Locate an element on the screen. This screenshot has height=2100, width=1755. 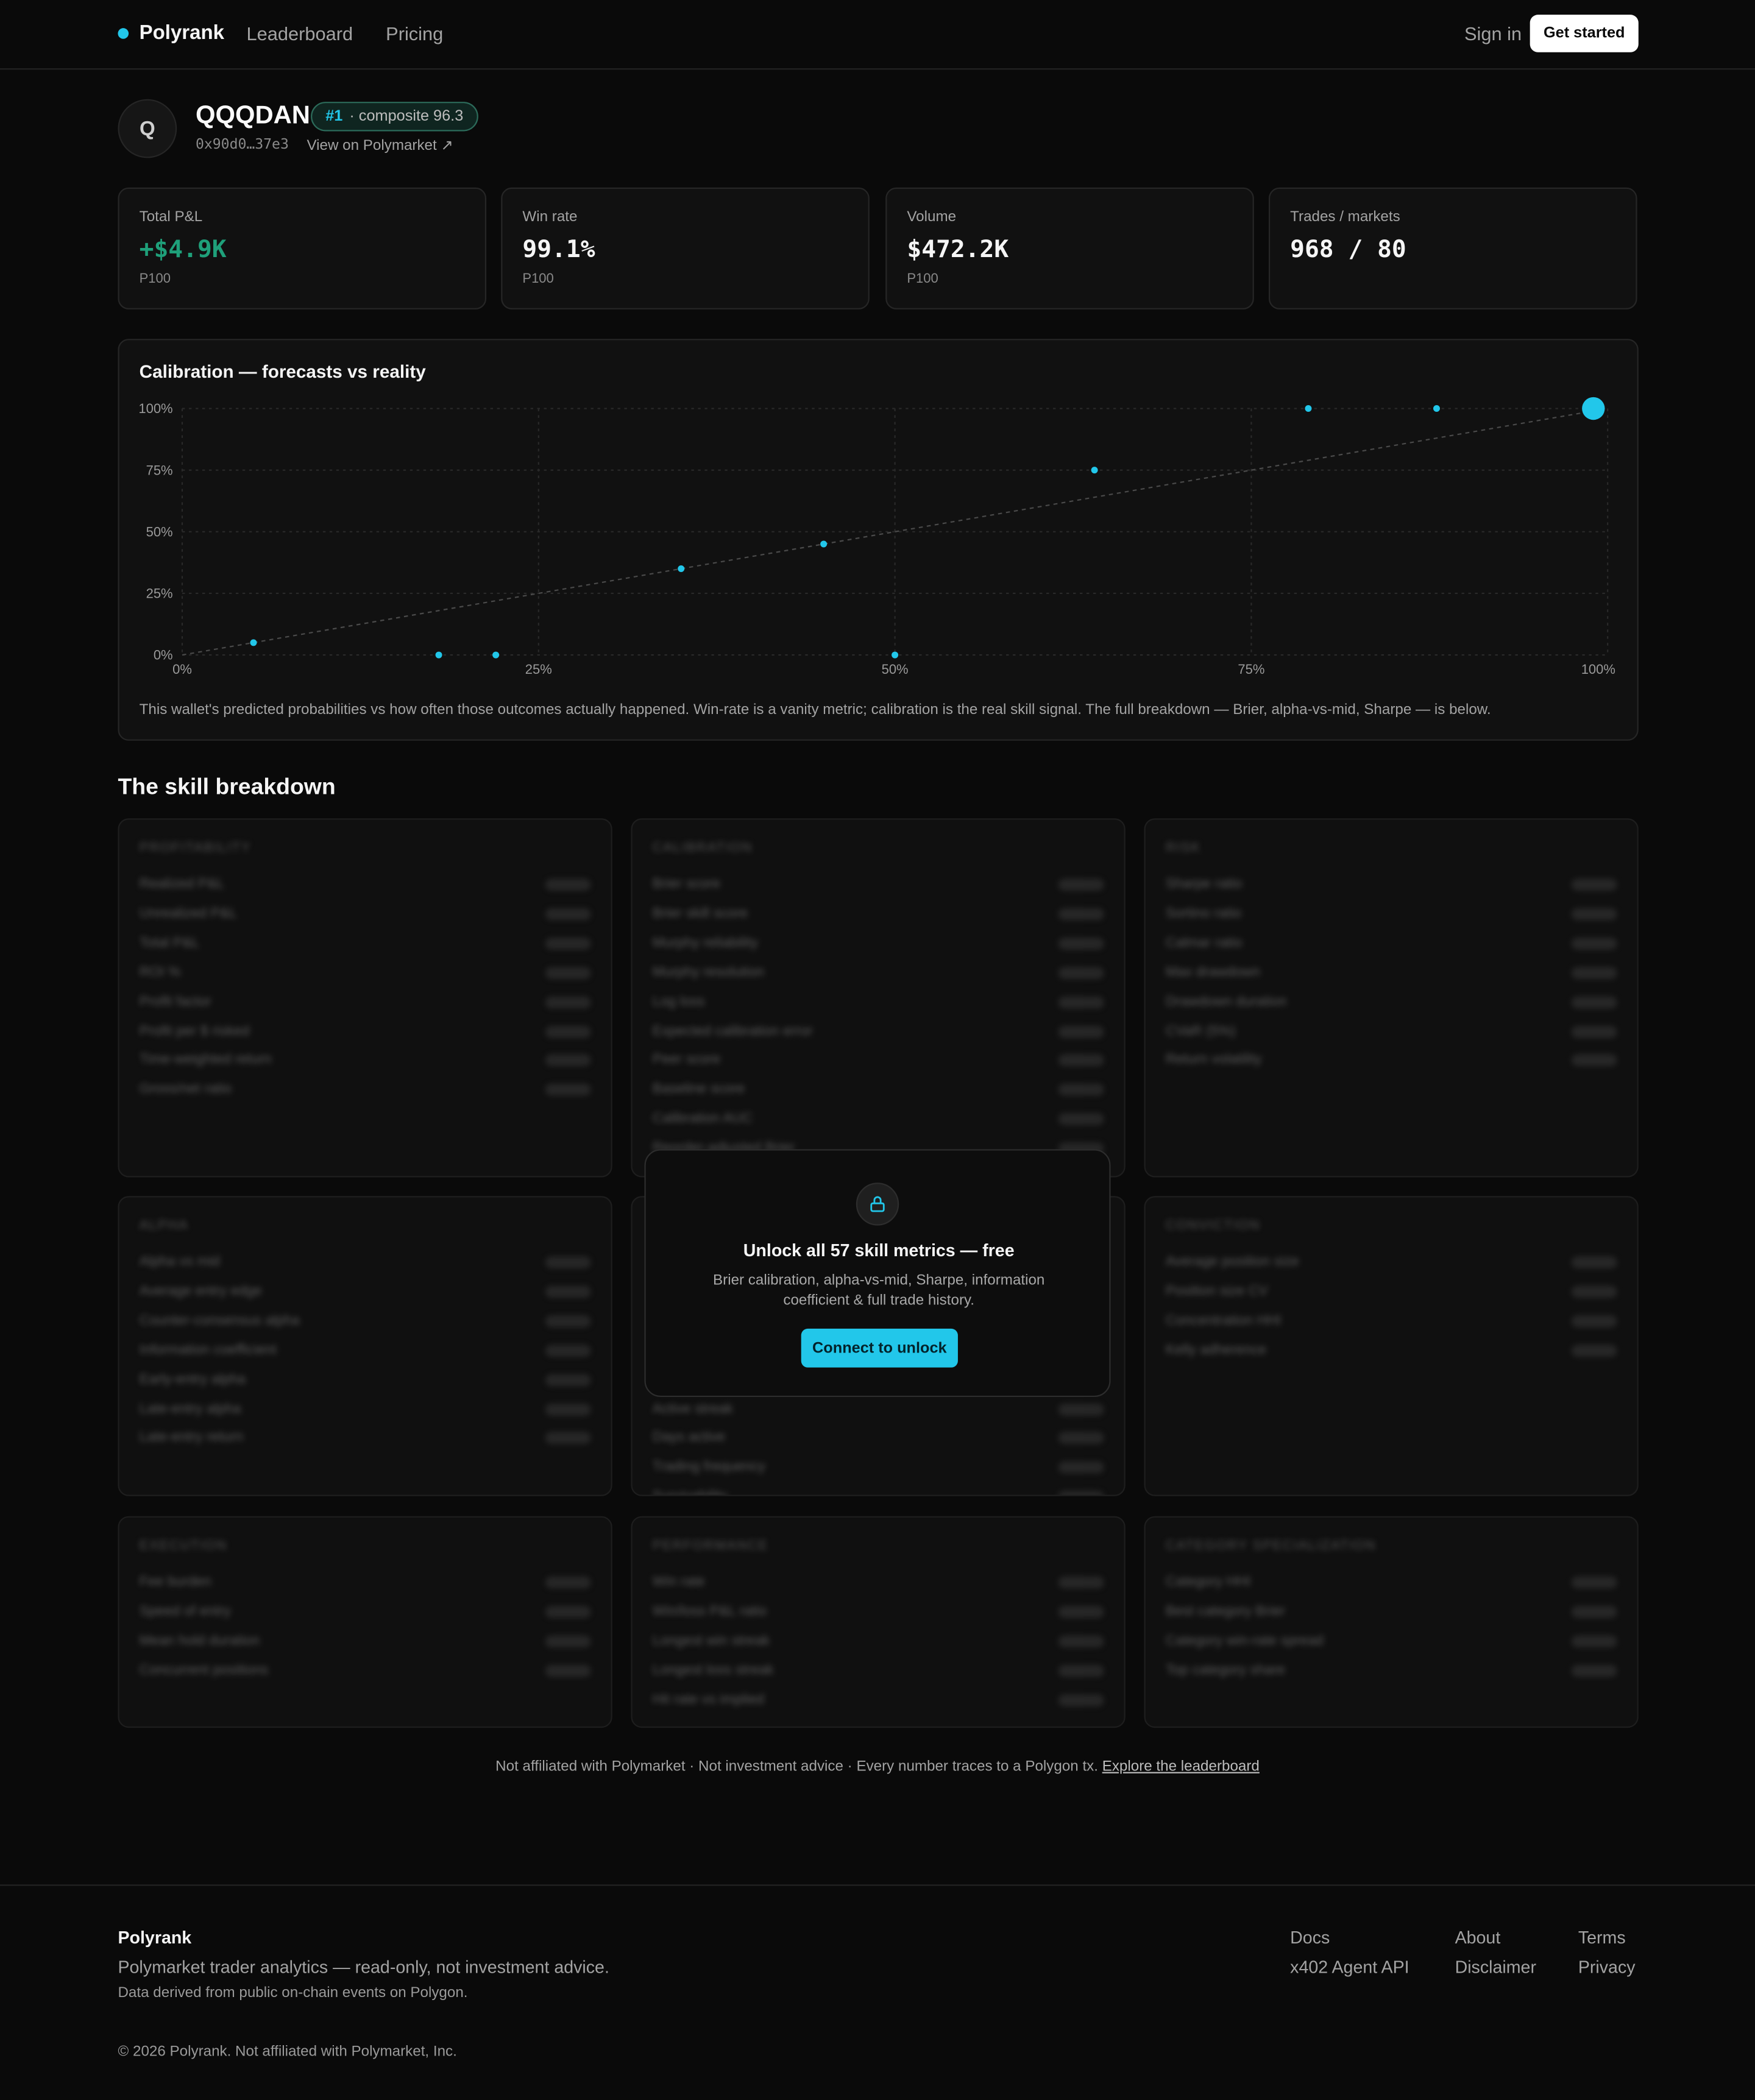
metric-label: Expected calibration error is located at coordinates (732, 1030).